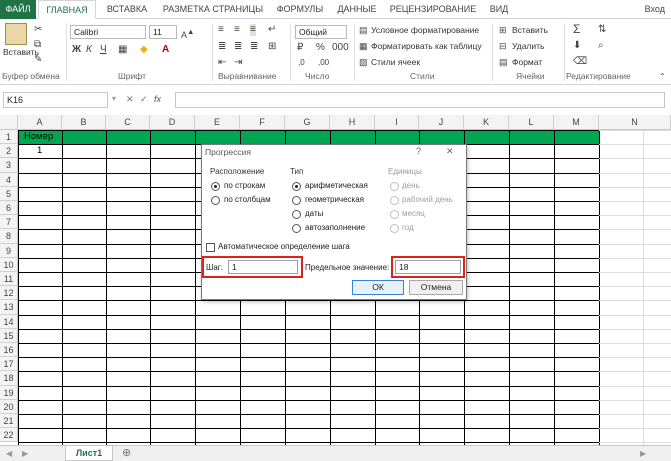 Image resolution: width=671 pixels, height=461 pixels. I want to click on dates-label: даты, so click(314, 213).